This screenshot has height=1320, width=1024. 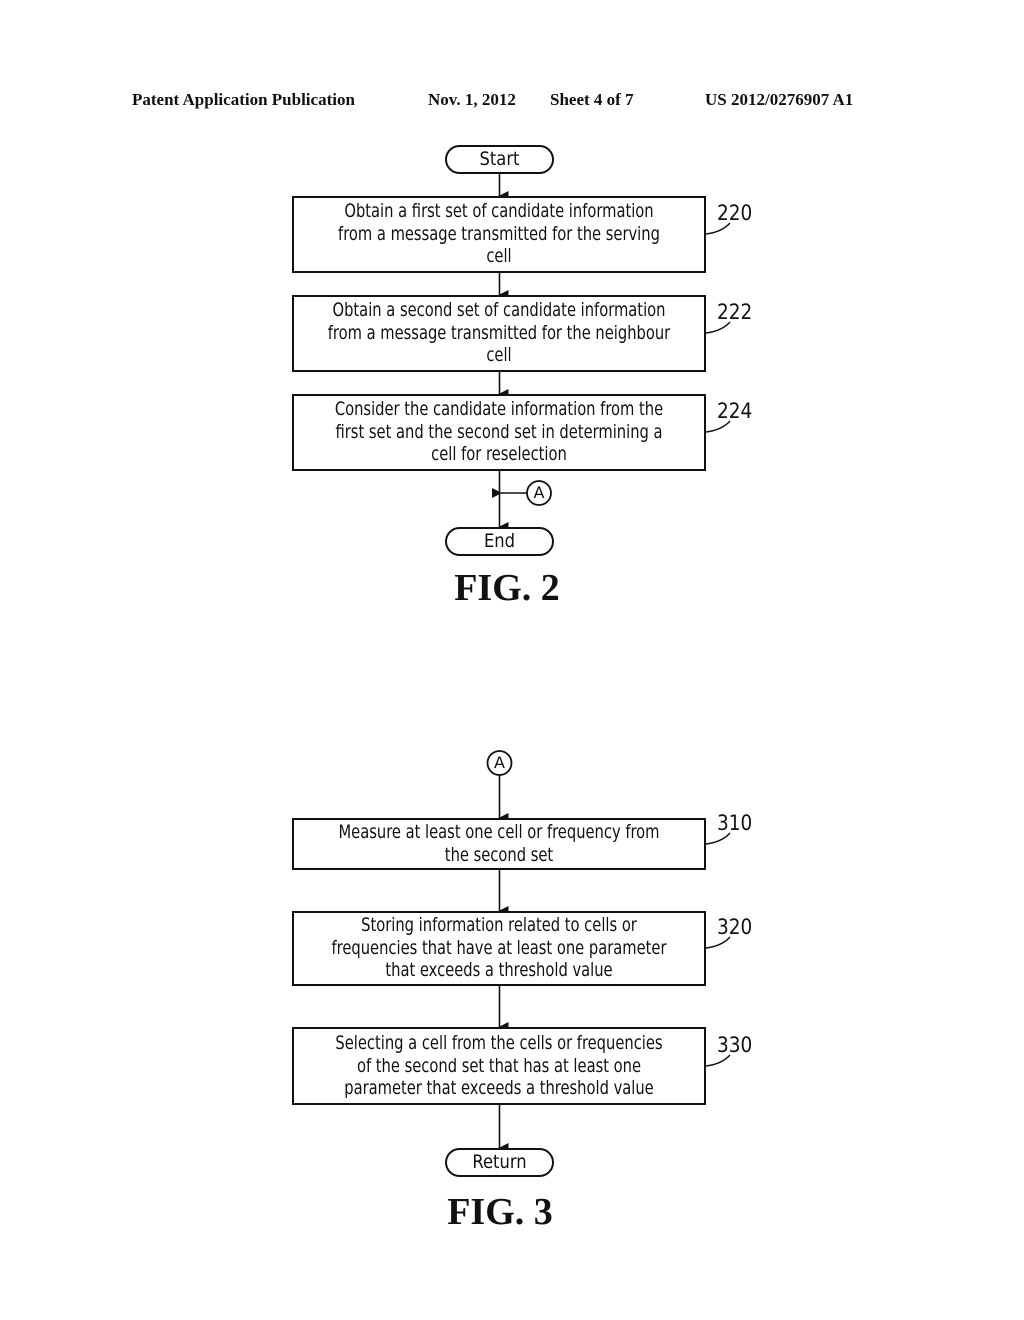 What do you see at coordinates (735, 927) in the screenshot?
I see `ref-320: 320` at bounding box center [735, 927].